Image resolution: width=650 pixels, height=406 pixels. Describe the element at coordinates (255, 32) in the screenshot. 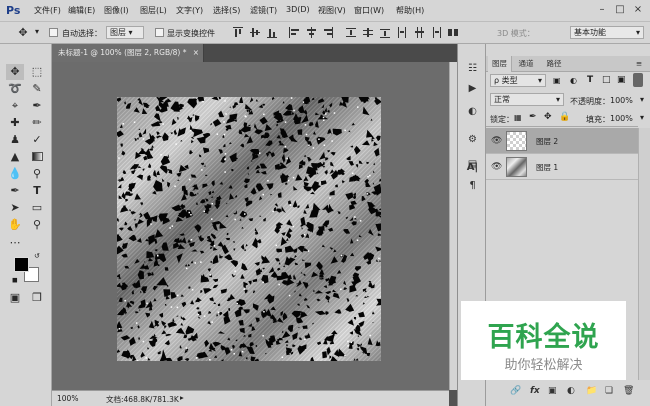

I see `align-vcenter-icon` at that location.